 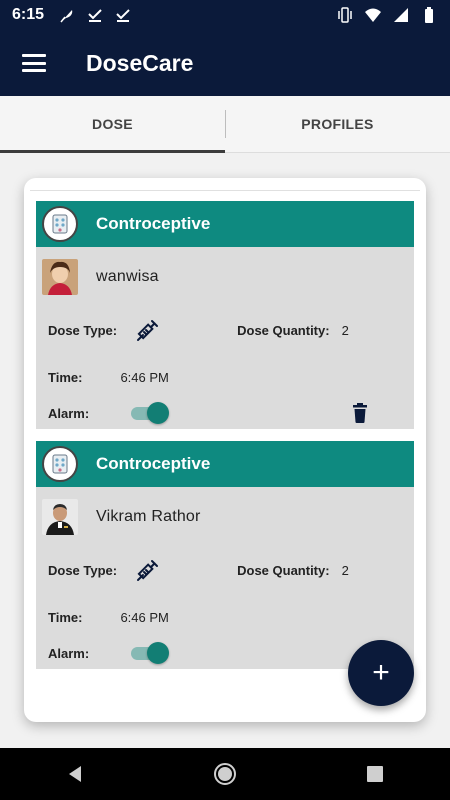 I want to click on tab-divider, so click(x=225, y=124).